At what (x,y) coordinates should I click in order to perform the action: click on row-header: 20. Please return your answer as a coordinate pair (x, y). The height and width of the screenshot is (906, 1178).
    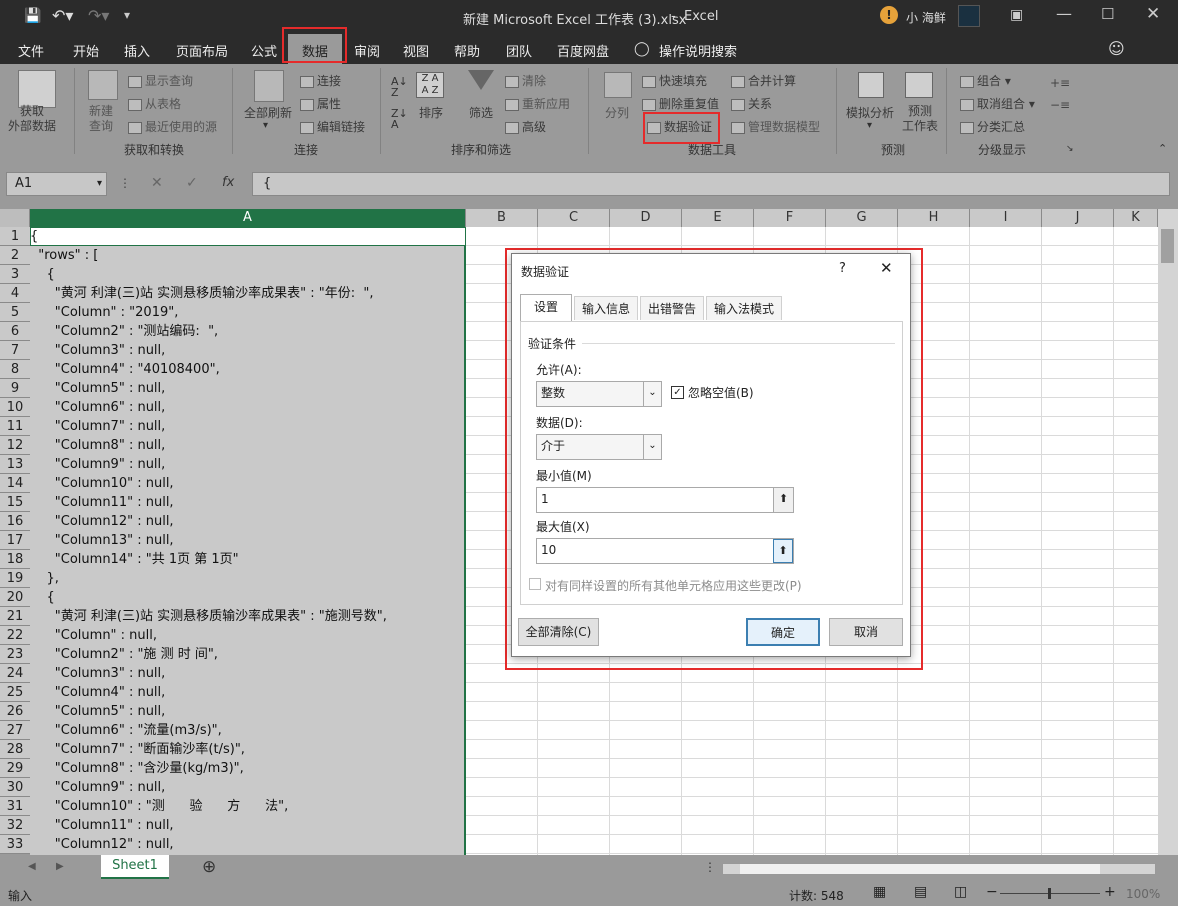
    Looking at the image, I should click on (15, 597).